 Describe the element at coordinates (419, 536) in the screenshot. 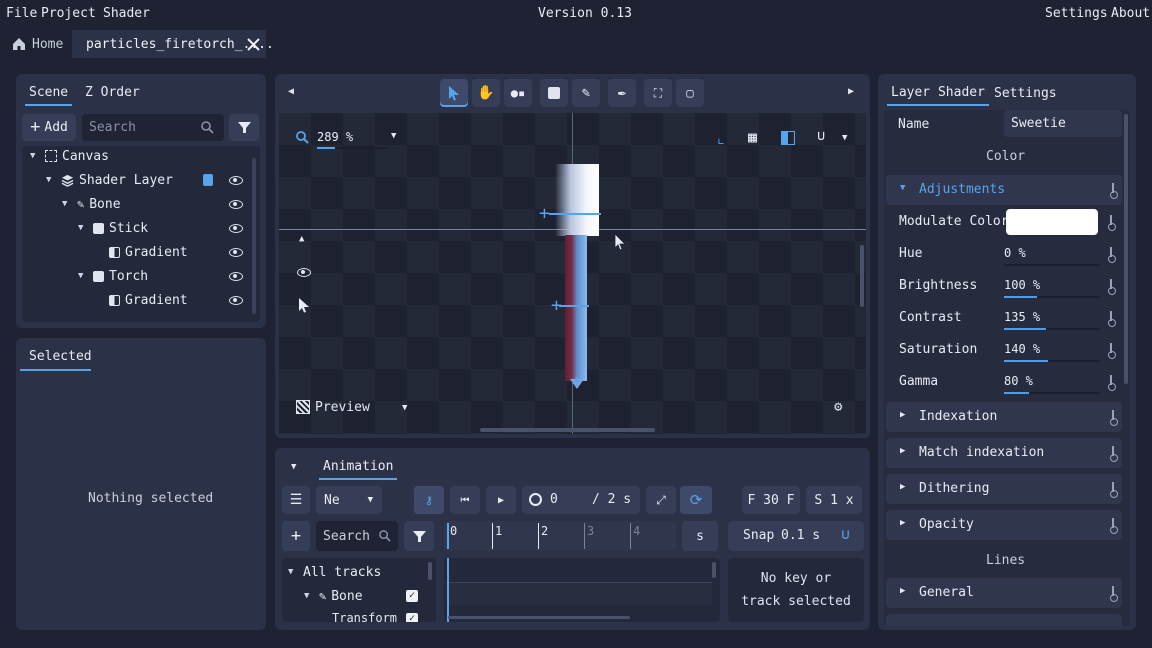

I see `track-filter-button` at that location.